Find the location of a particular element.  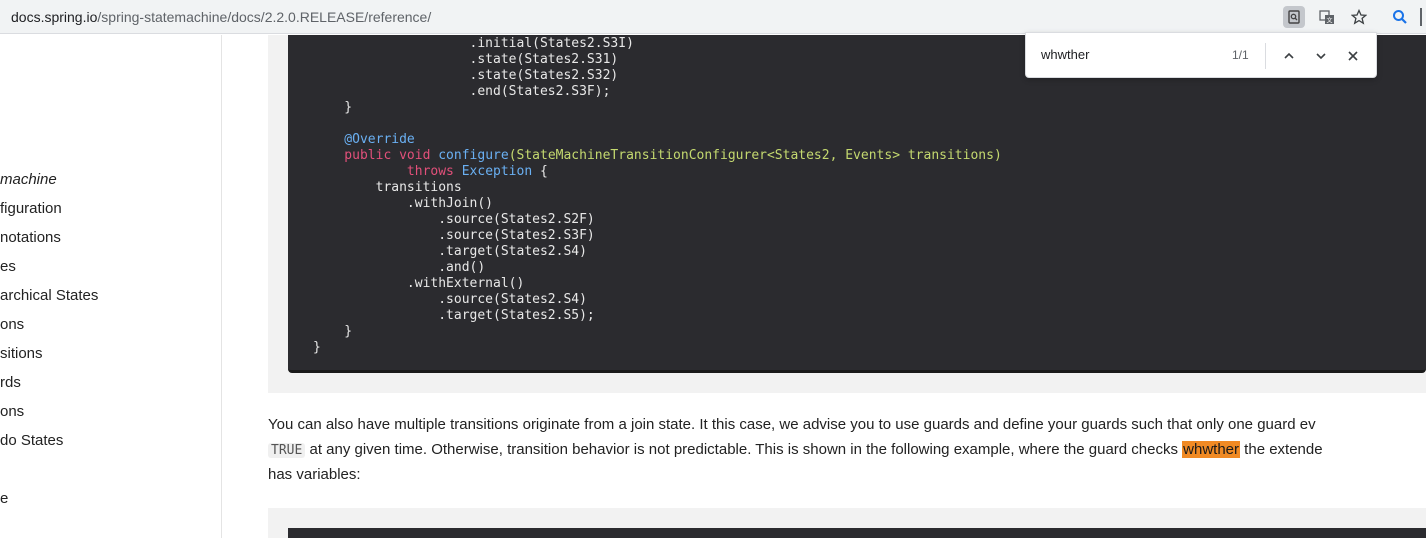

svg-text: 文 is located at coordinates (1329, 21).